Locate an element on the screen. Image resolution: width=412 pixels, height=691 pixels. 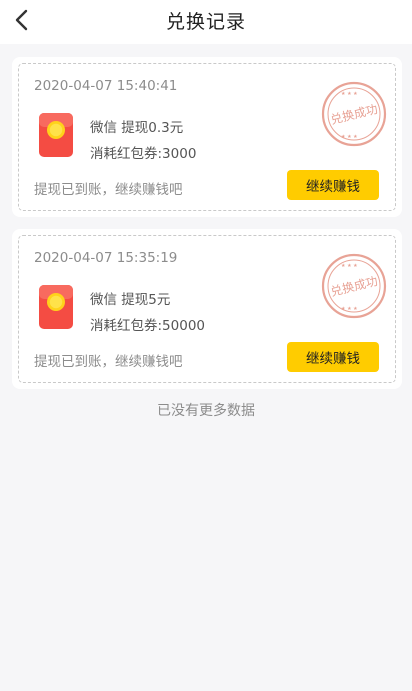
page-title: 兑换记录 is located at coordinates (205, 22).